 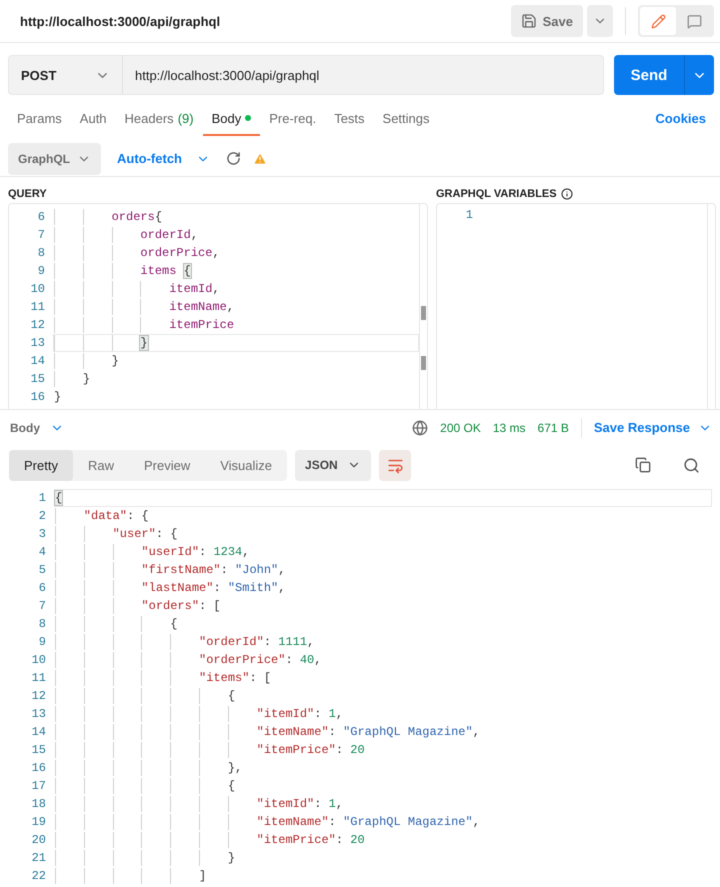 I want to click on send-options-button, so click(x=699, y=75).